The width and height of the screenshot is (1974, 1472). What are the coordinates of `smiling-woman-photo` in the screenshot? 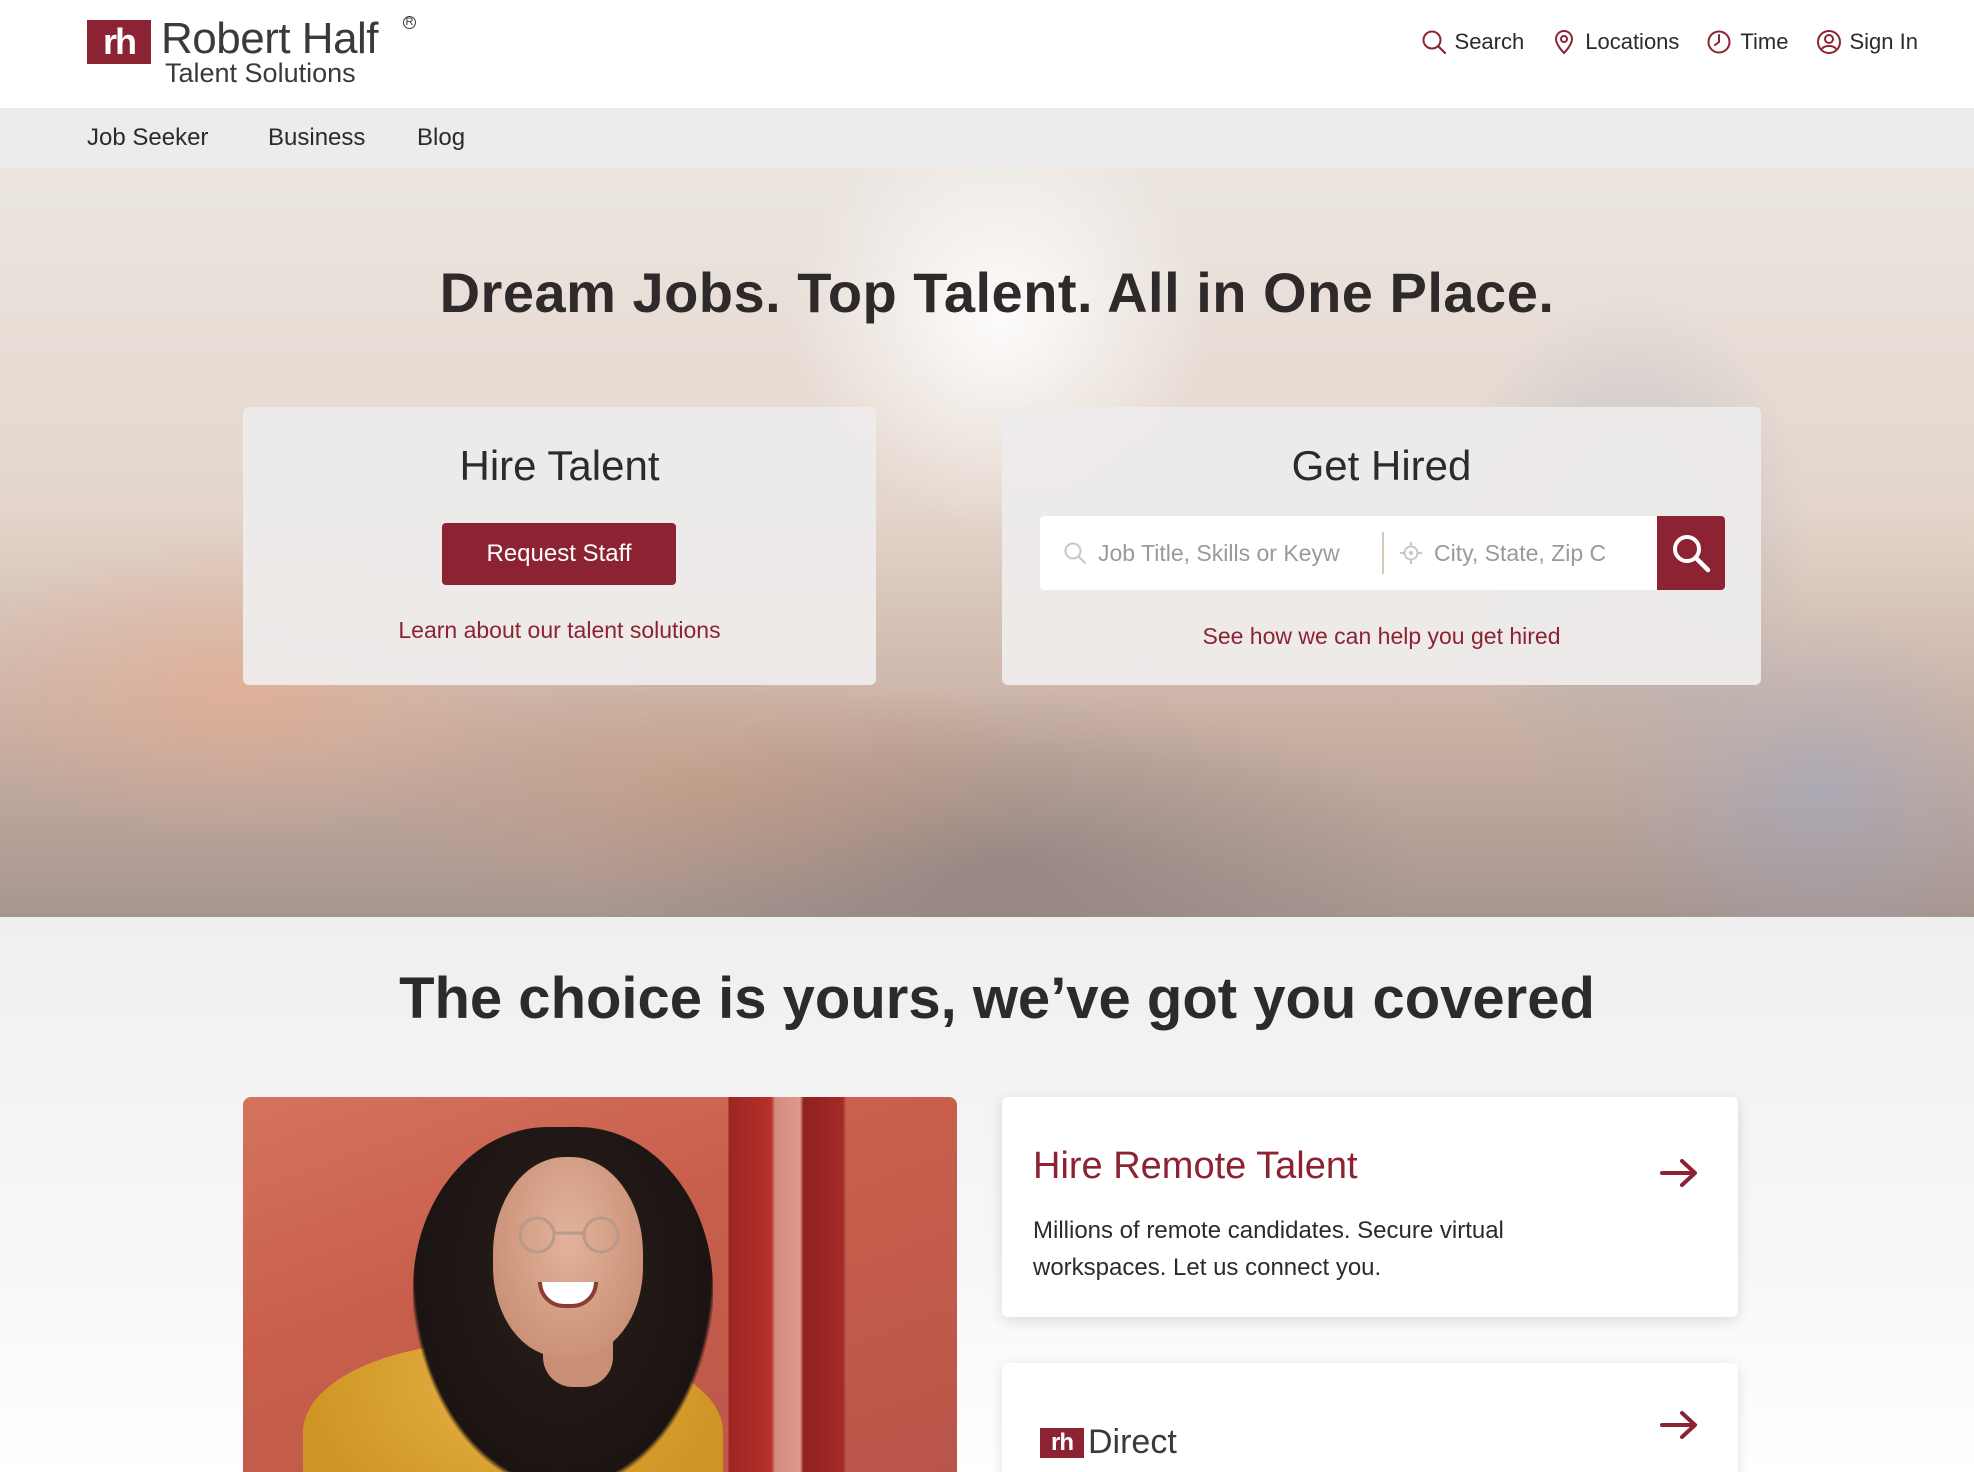 It's located at (600, 1284).